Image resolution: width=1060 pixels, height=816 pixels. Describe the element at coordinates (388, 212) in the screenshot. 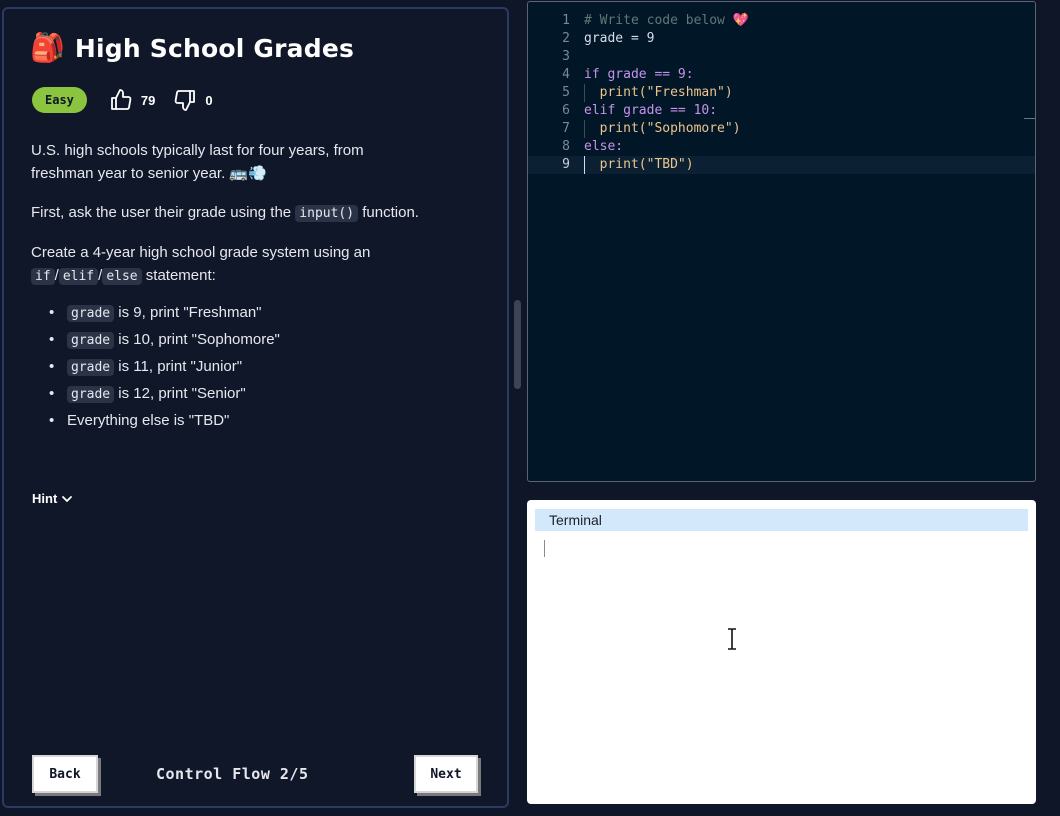

I see `instruction-post: function.` at that location.